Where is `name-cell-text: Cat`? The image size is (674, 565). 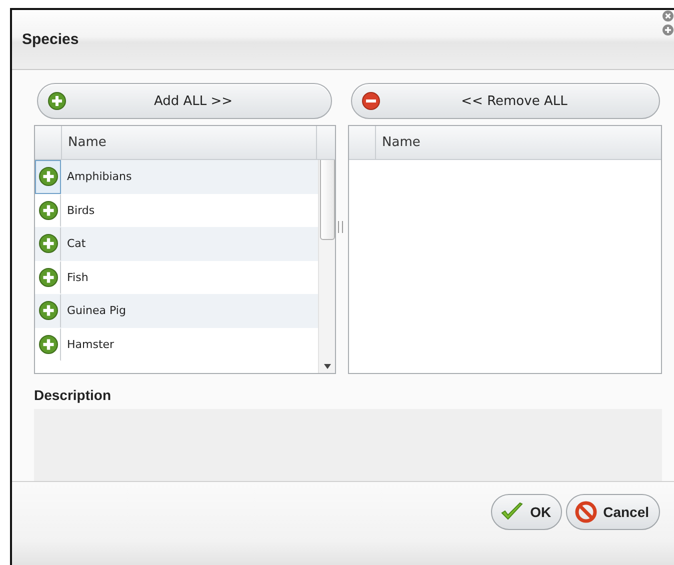 name-cell-text: Cat is located at coordinates (76, 243).